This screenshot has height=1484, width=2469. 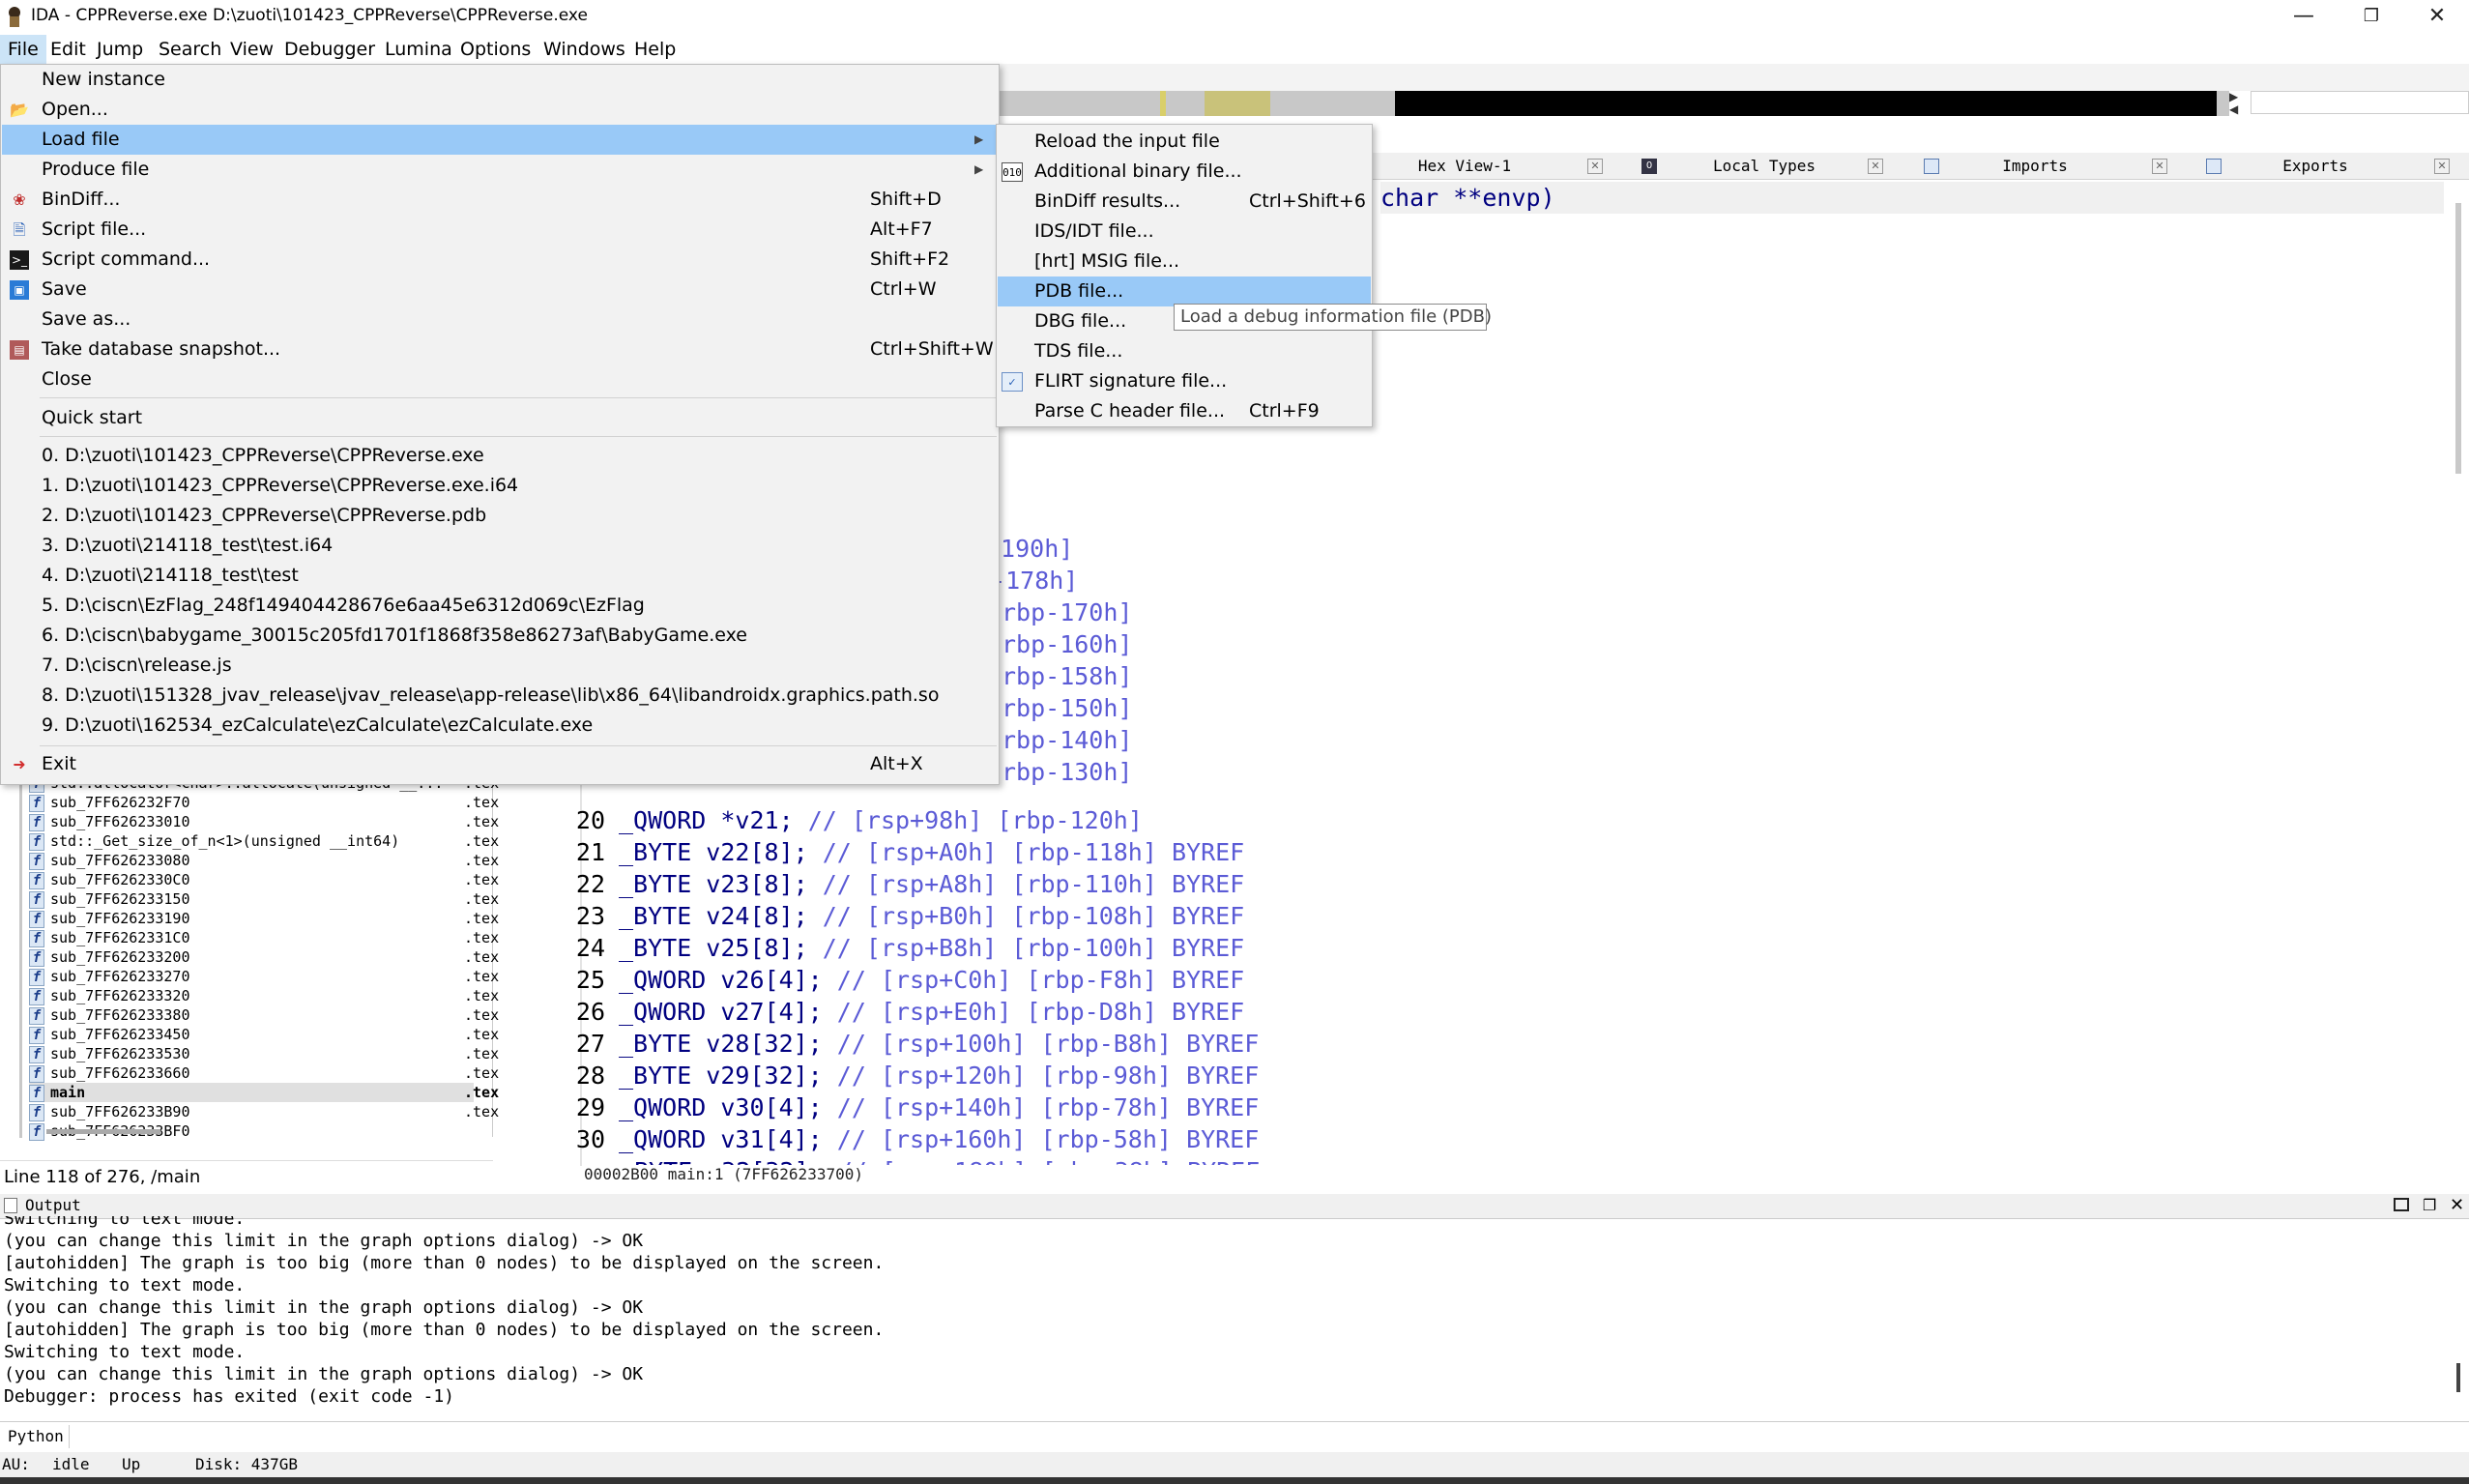 I want to click on float-icon: ❐, so click(x=2430, y=1205).